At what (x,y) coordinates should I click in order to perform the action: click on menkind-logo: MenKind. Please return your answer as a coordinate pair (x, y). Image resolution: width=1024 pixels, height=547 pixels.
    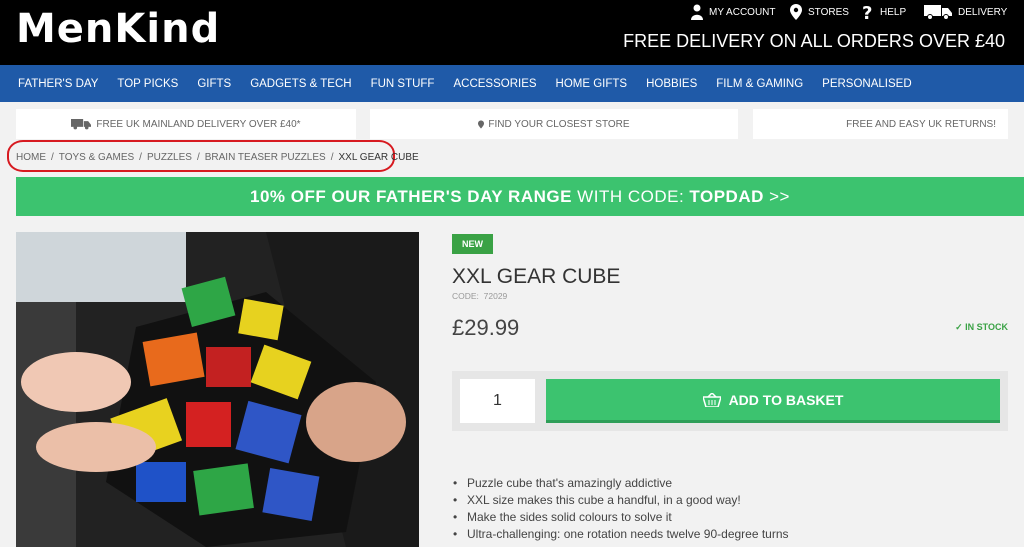
    Looking at the image, I should click on (118, 29).